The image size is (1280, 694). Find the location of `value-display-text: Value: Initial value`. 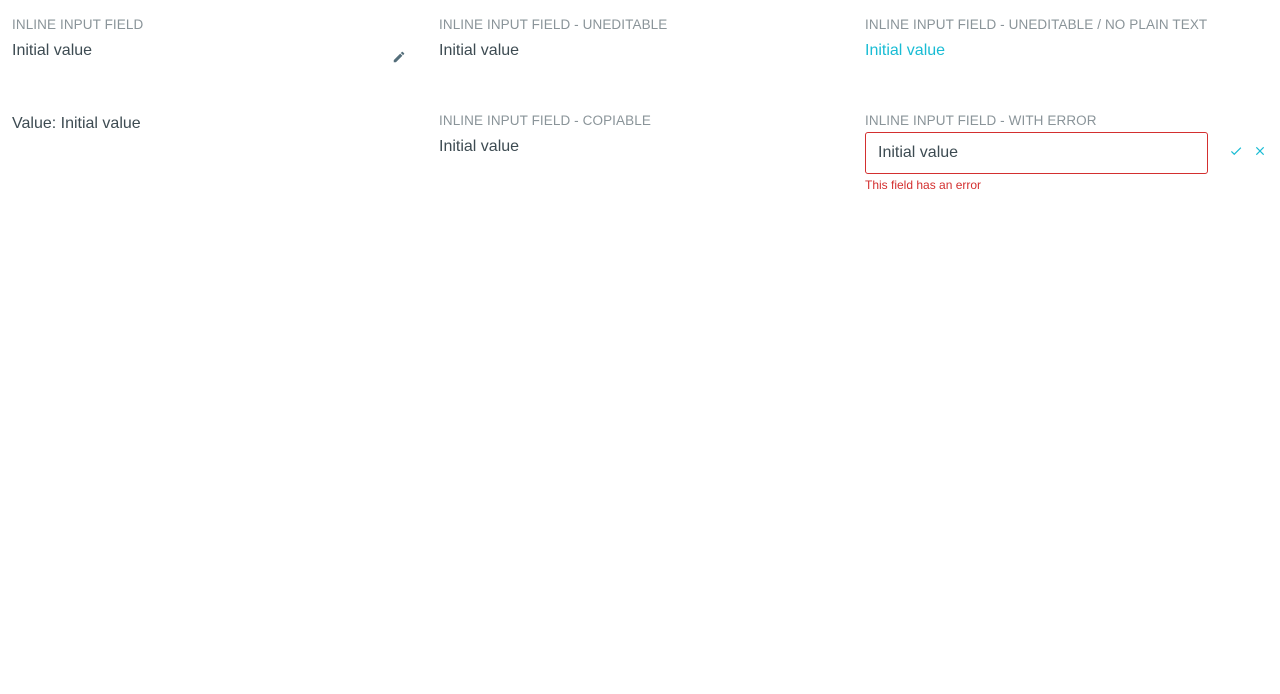

value-display-text: Value: Initial value is located at coordinates (76, 123).